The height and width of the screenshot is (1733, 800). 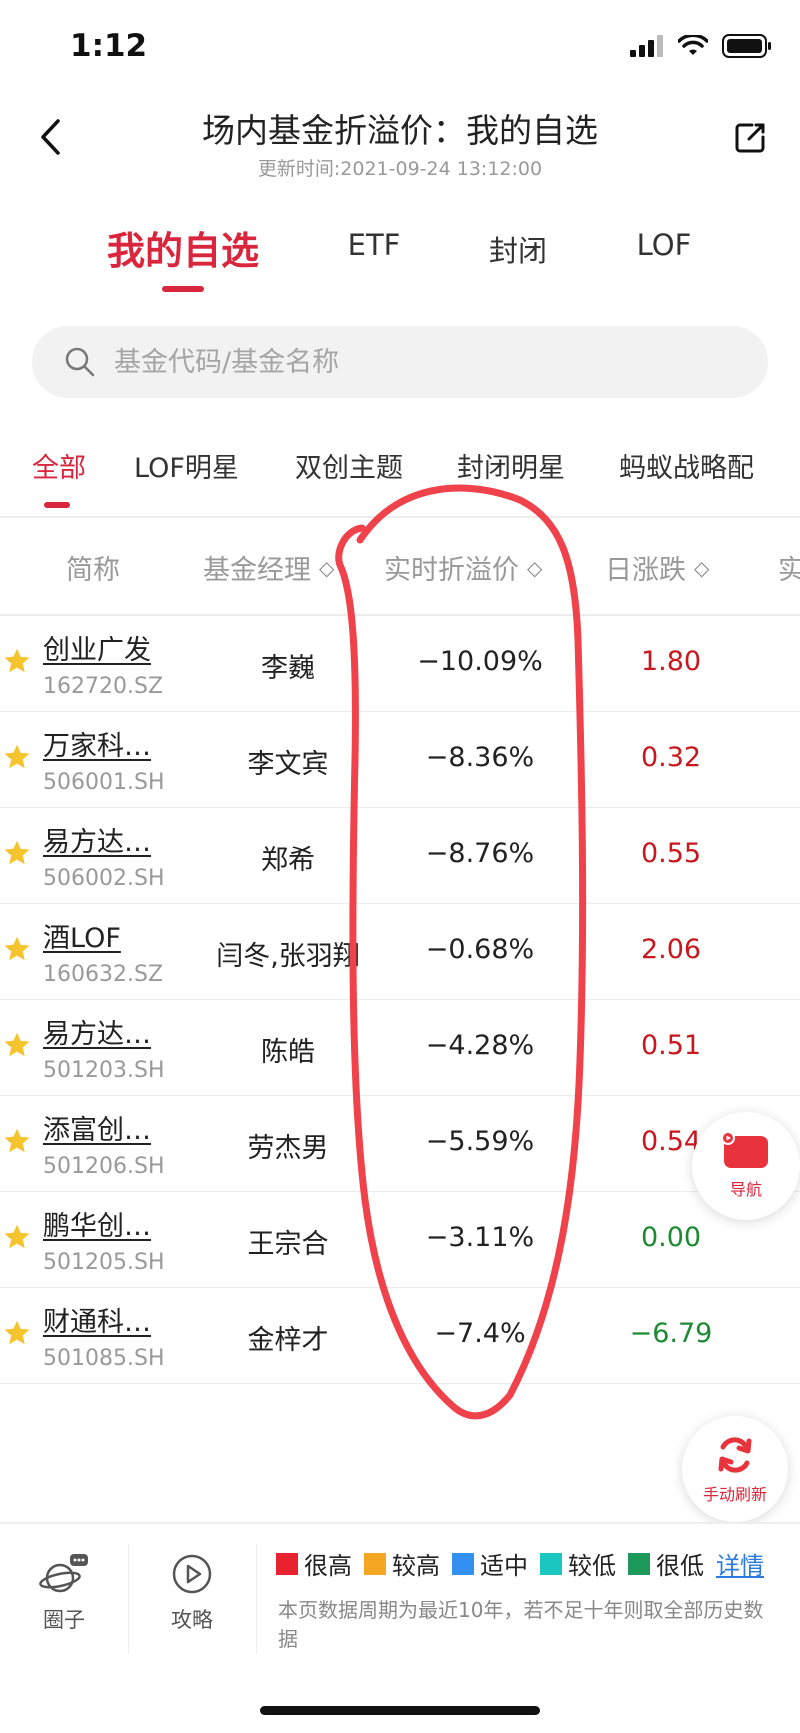 I want to click on status-time: 1:12, so click(x=109, y=46).